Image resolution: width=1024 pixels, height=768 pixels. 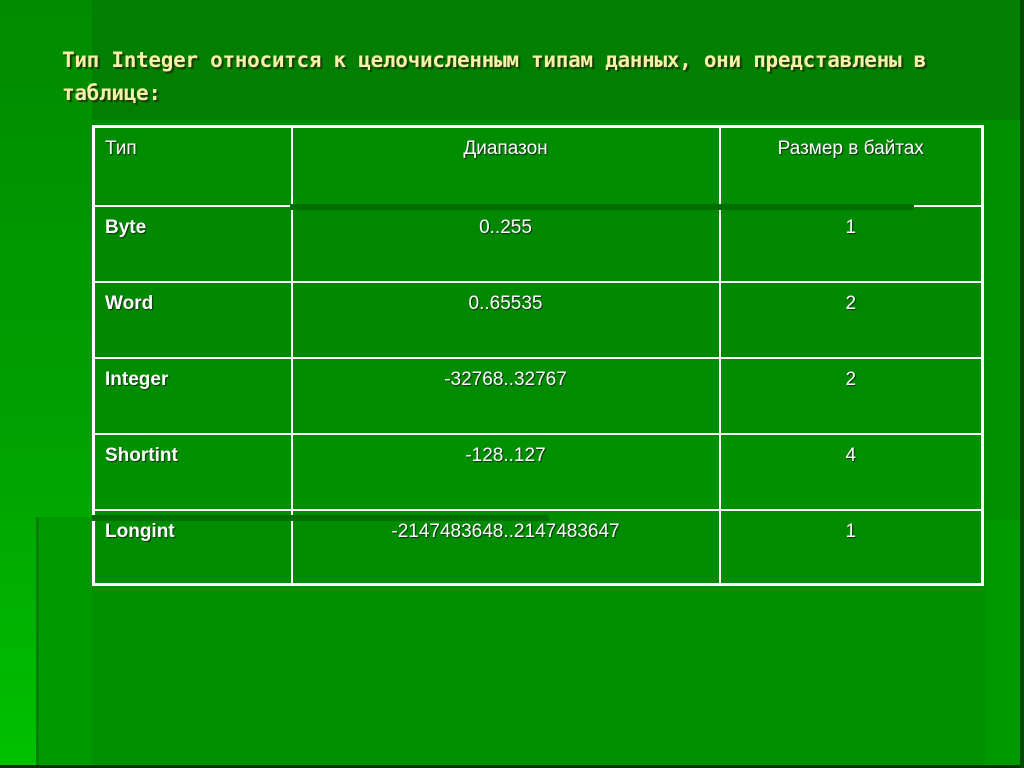 What do you see at coordinates (192, 243) in the screenshot?
I see `cell-type: Byte` at bounding box center [192, 243].